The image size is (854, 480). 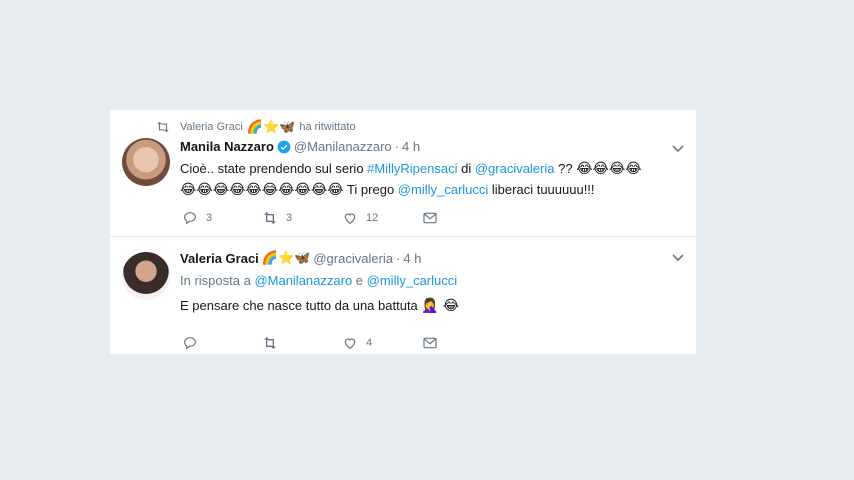 What do you see at coordinates (412, 168) in the screenshot?
I see `hashtag-link: #MillyRipensaci` at bounding box center [412, 168].